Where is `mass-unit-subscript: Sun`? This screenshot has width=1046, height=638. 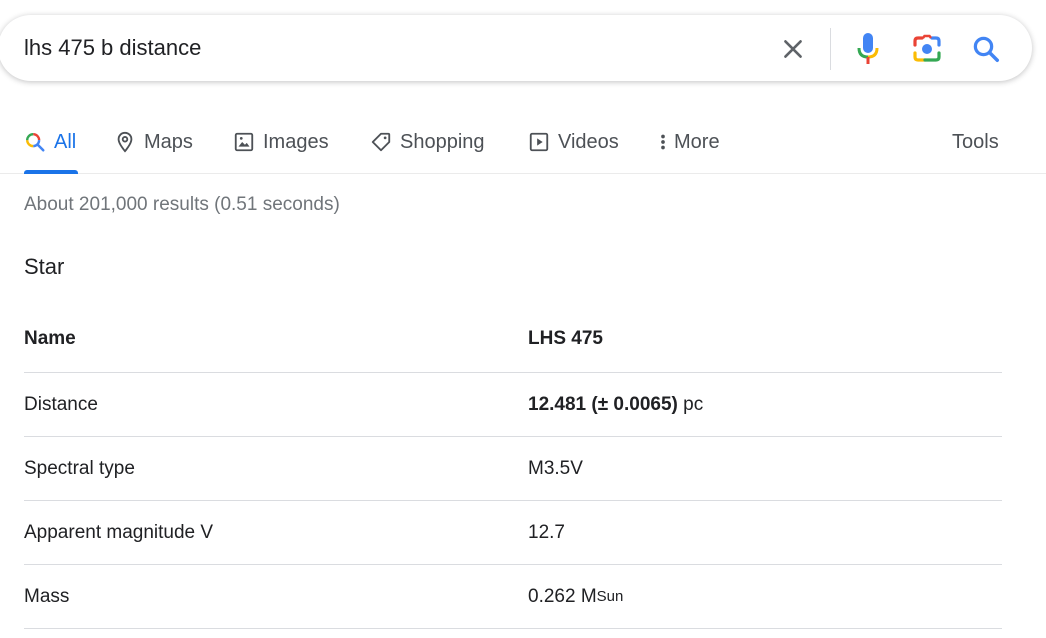
mass-unit-subscript: Sun is located at coordinates (610, 596).